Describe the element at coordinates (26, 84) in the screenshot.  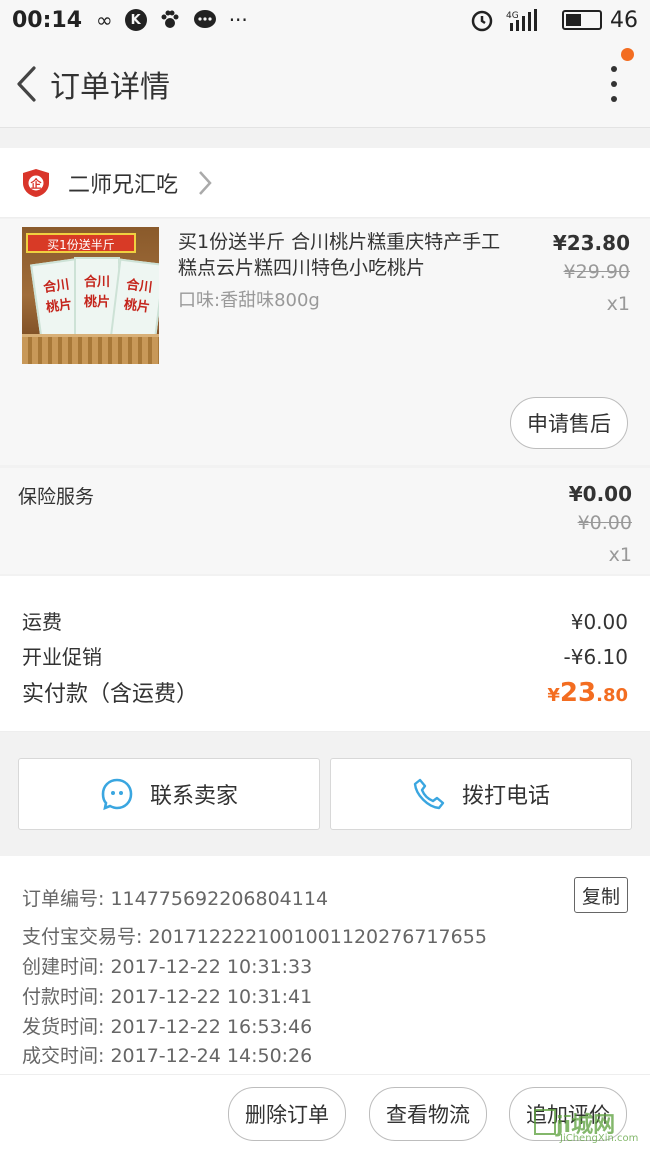
I see `back-arrow-icon` at that location.